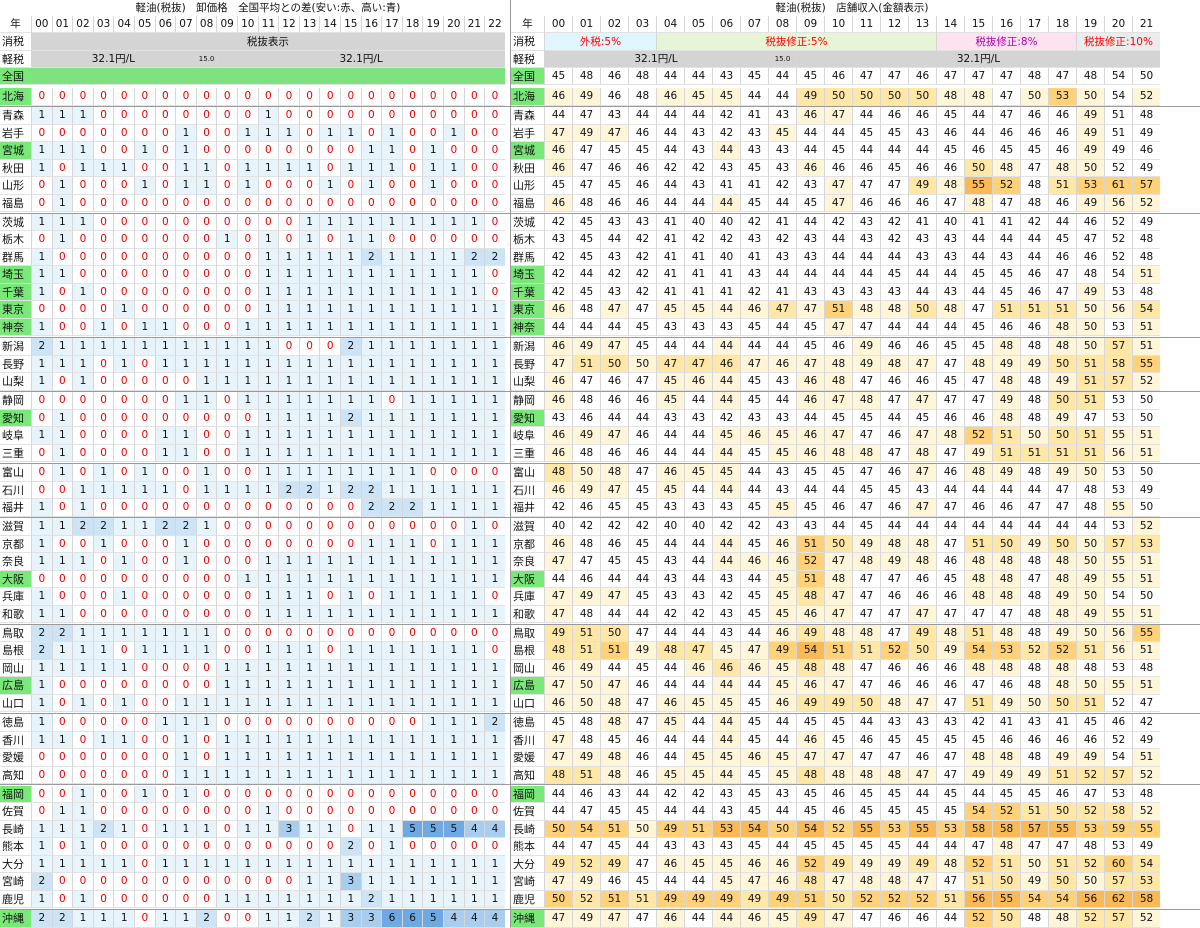 Image resolution: width=1200 pixels, height=928 pixels. What do you see at coordinates (15, 527) in the screenshot?
I see `left-pref-label: 滋賀` at bounding box center [15, 527].